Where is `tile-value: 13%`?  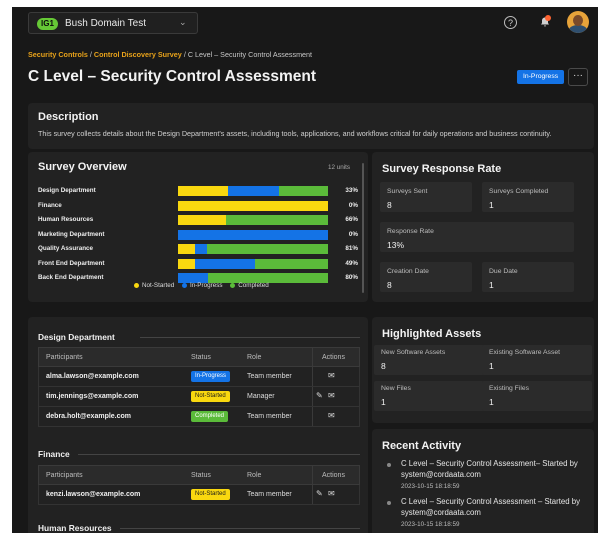 tile-value: 13% is located at coordinates (396, 245).